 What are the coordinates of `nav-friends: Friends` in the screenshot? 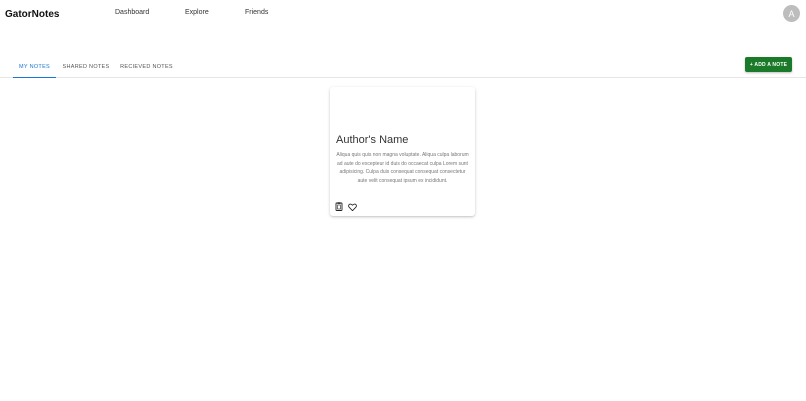 It's located at (256, 12).